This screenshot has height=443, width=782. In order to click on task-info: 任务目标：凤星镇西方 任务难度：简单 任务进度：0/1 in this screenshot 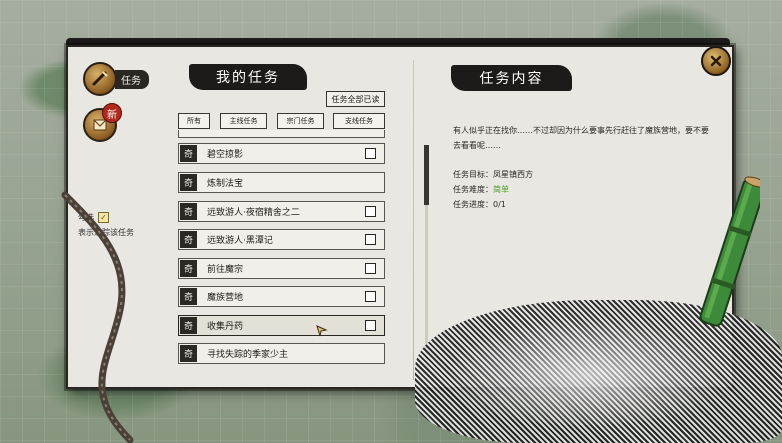, I will do `click(493, 189)`.